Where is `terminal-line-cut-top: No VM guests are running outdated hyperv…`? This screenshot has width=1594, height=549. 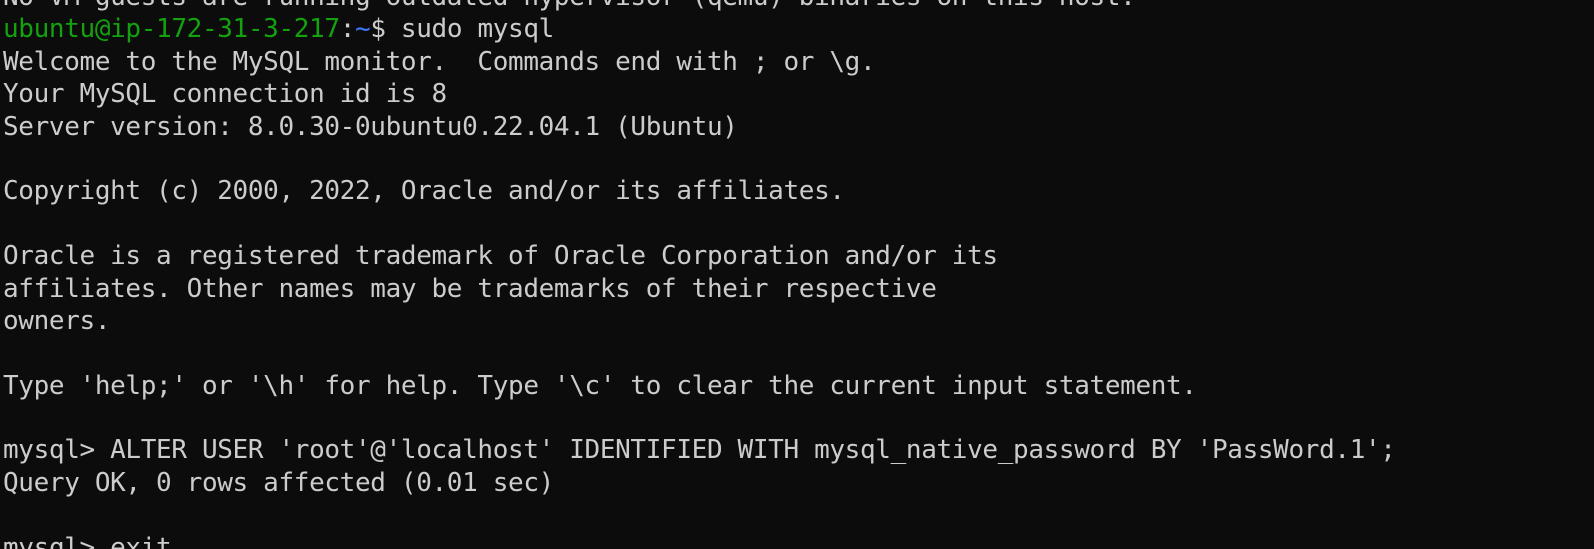 terminal-line-cut-top: No VM guests are running outdated hyperv… is located at coordinates (699, 6).